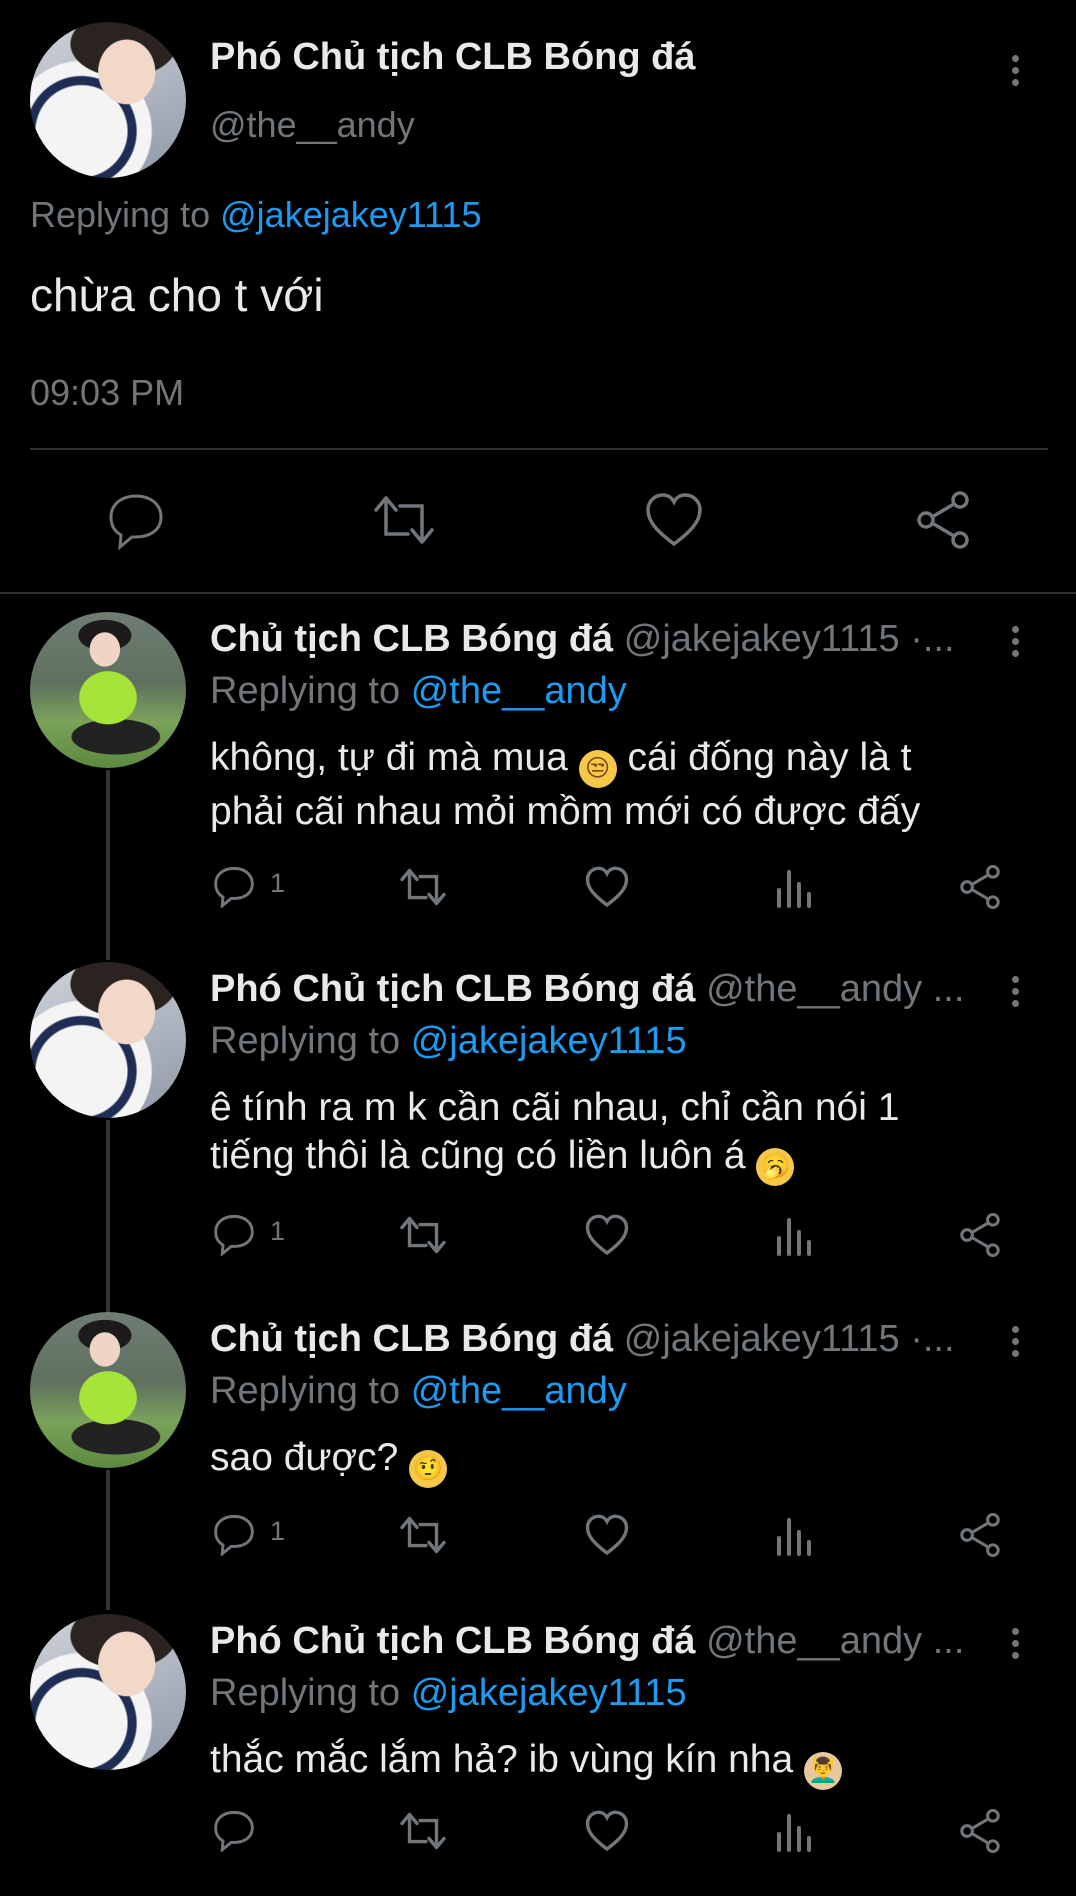 The width and height of the screenshot is (1076, 1896). I want to click on yawning-emoji-icon: 🥱, so click(775, 1167).